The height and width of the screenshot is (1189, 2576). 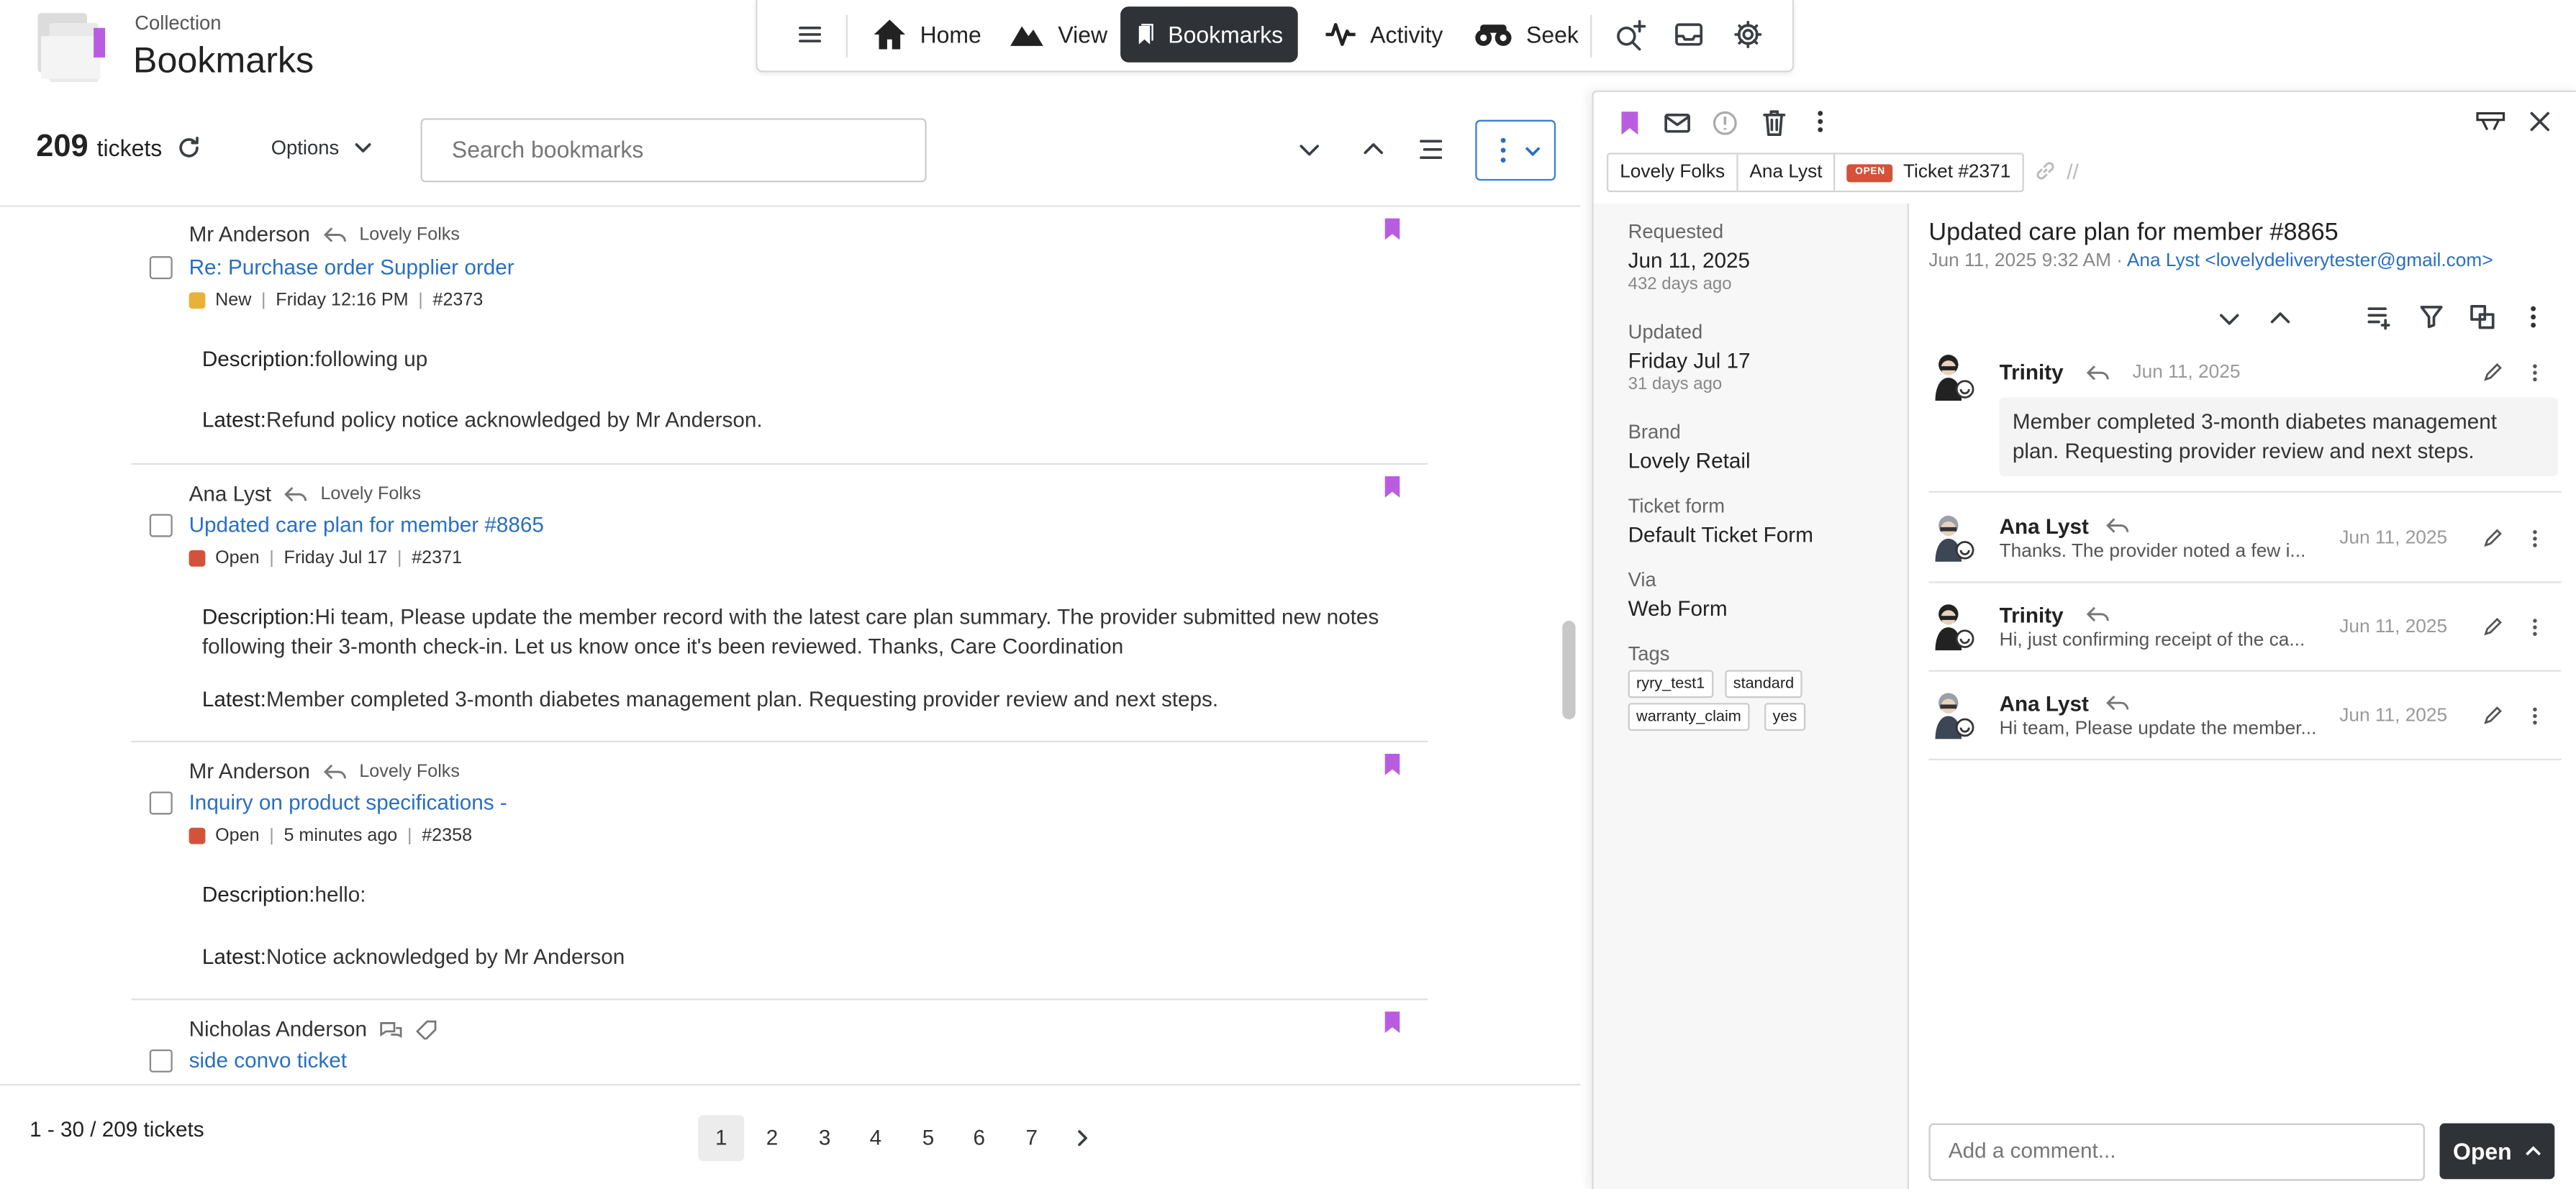 I want to click on page-4-button: 4, so click(x=876, y=1138).